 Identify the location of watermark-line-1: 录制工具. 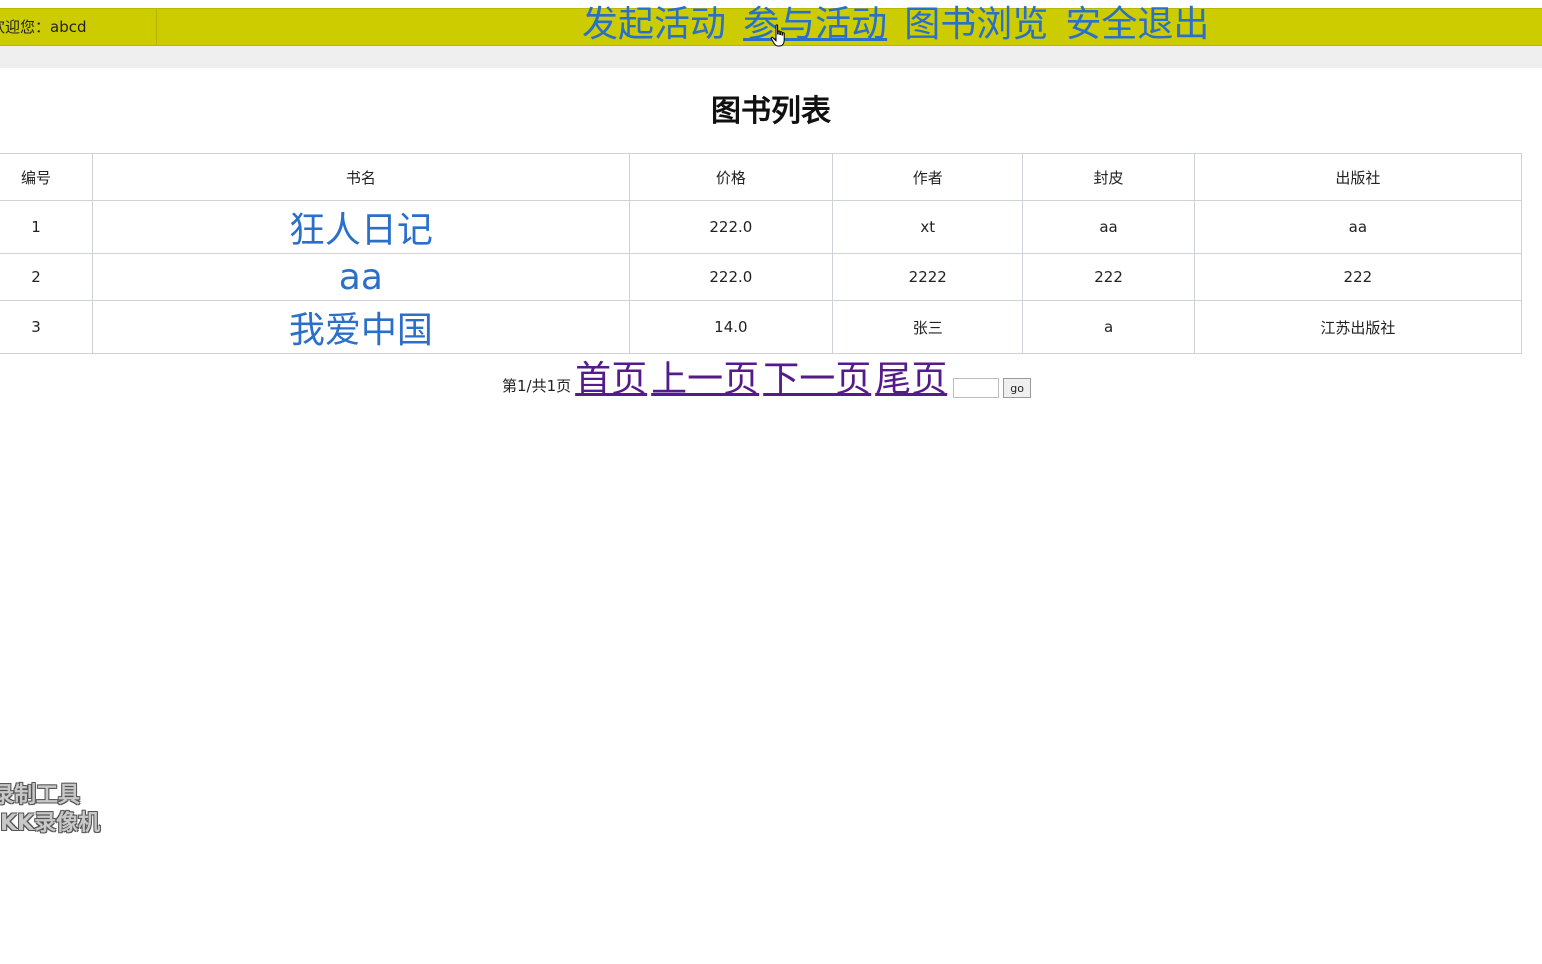
(40, 795).